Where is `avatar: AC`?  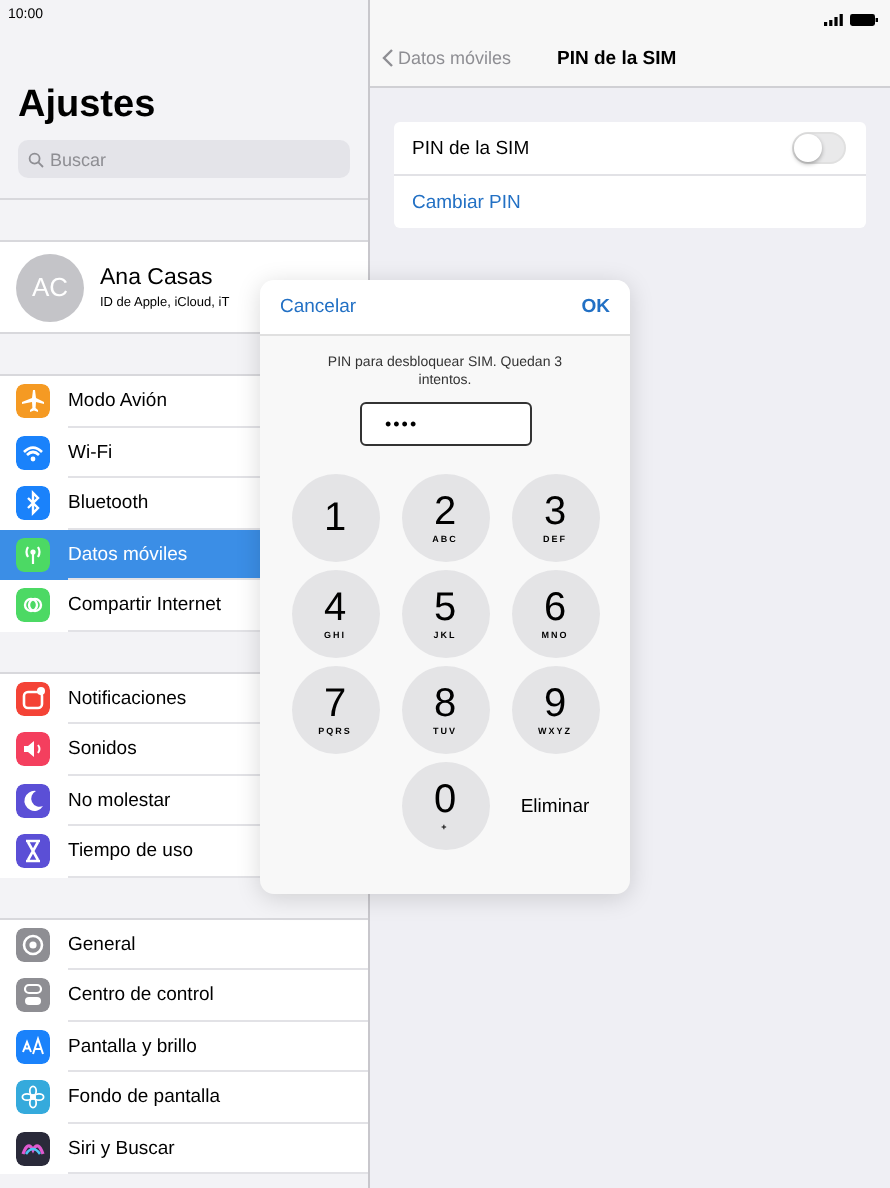 avatar: AC is located at coordinates (50, 287).